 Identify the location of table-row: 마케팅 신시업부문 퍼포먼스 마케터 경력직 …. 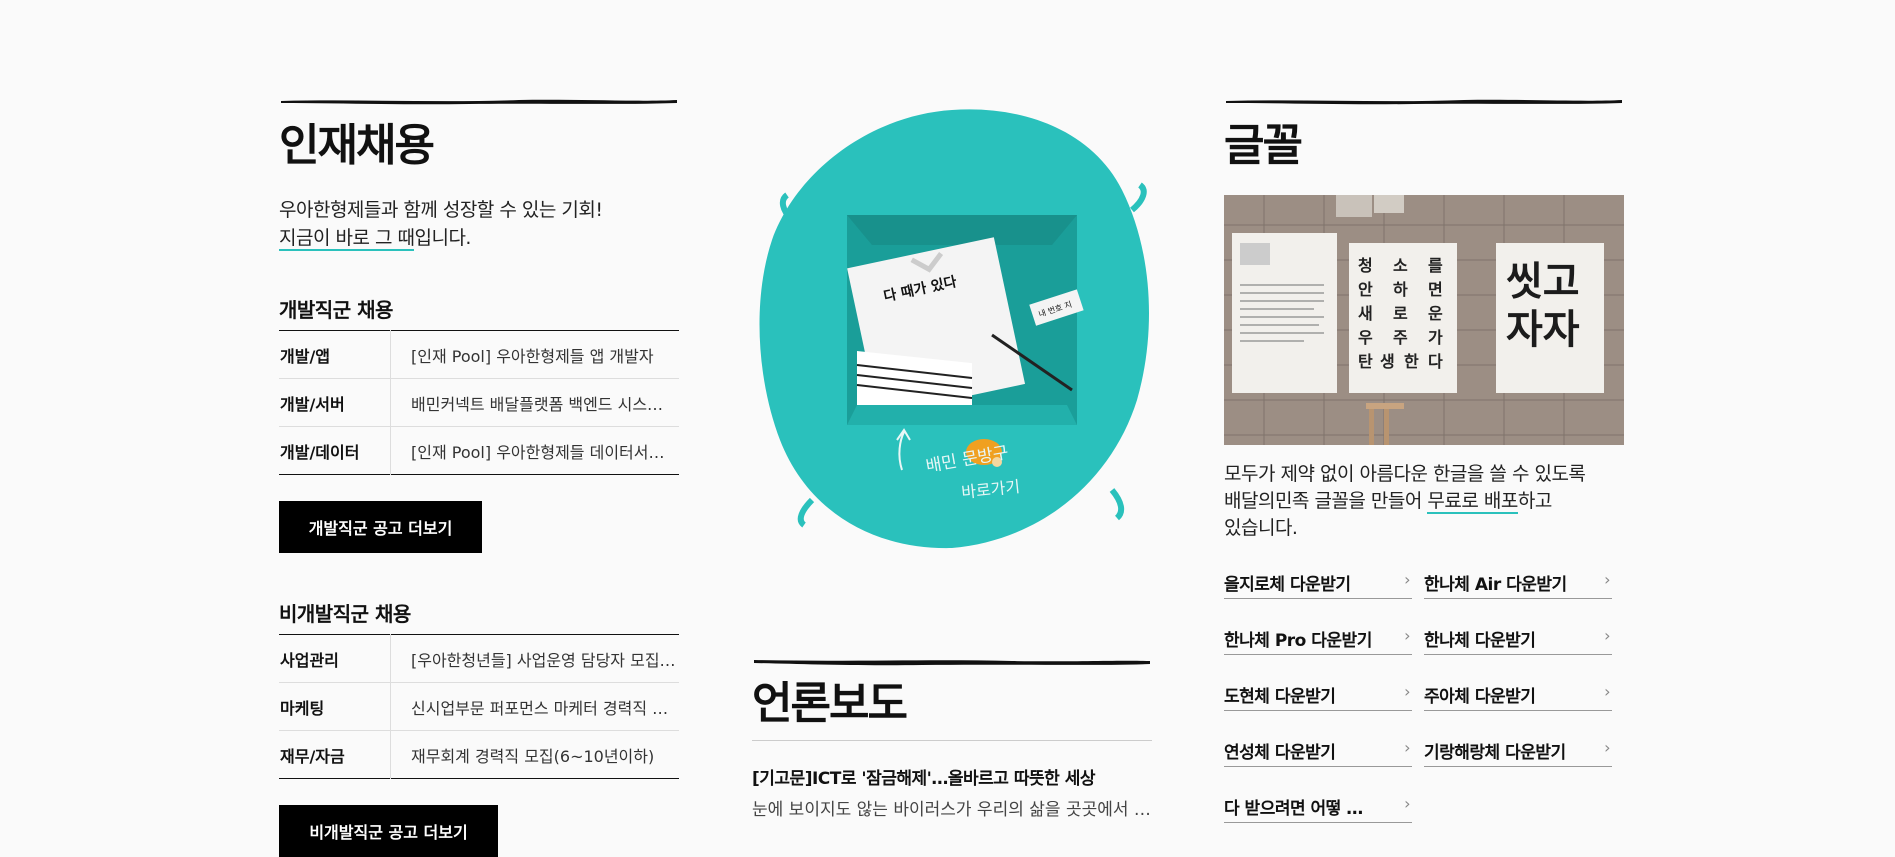
(479, 706).